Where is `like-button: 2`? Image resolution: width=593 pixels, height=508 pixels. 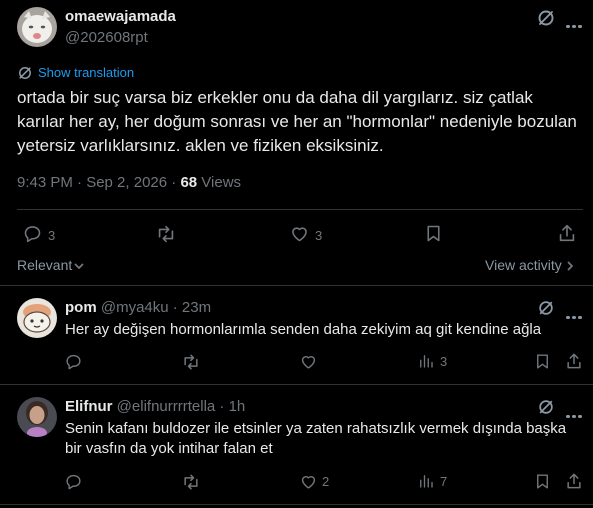 like-button: 2 is located at coordinates (314, 481).